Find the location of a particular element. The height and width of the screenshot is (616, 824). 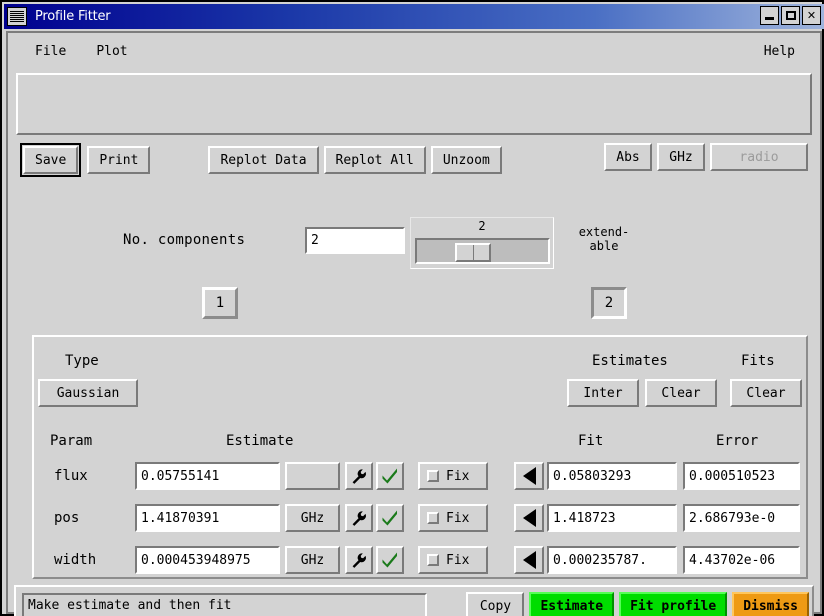

column-header-estimate: Estimate is located at coordinates (260, 441).